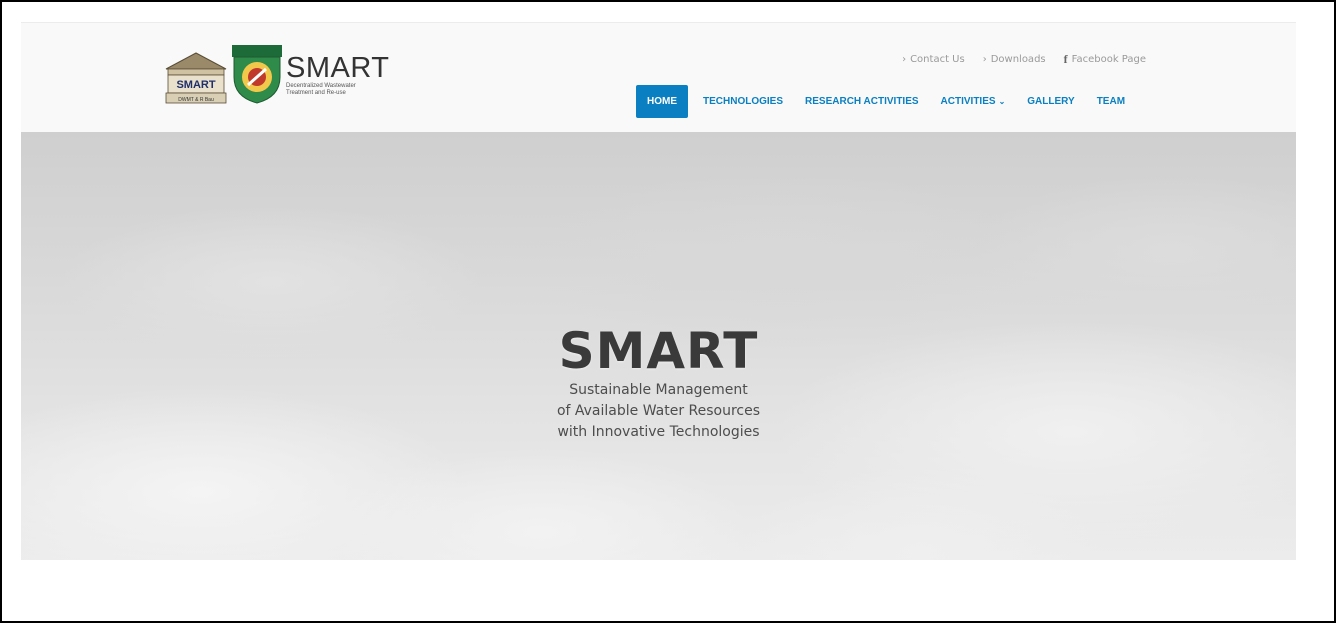  Describe the element at coordinates (1018, 59) in the screenshot. I see `downloads-label: Downloads` at that location.